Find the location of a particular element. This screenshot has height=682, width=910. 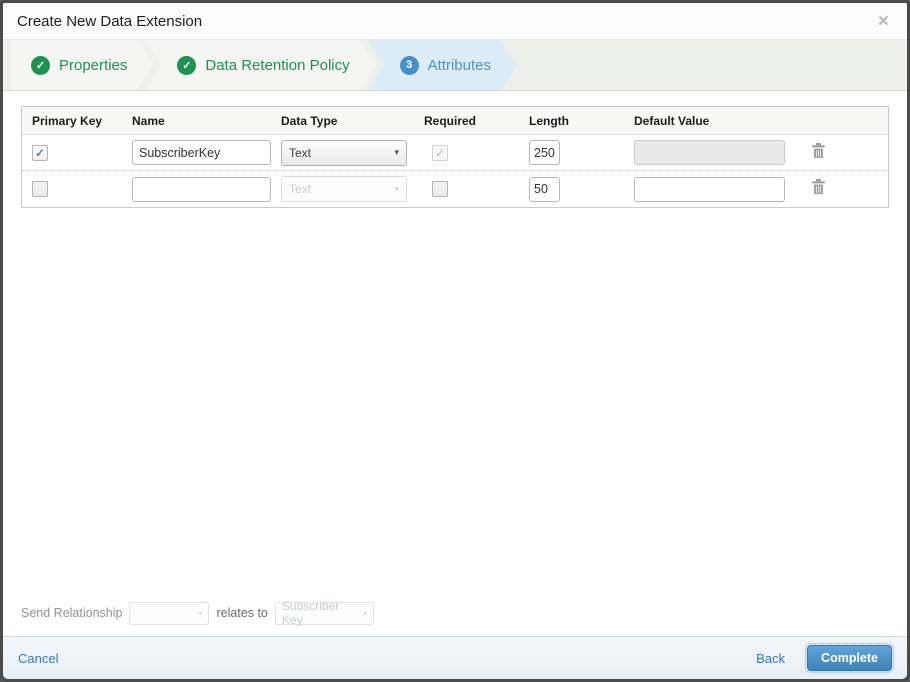

header-length: Length is located at coordinates (549, 120).